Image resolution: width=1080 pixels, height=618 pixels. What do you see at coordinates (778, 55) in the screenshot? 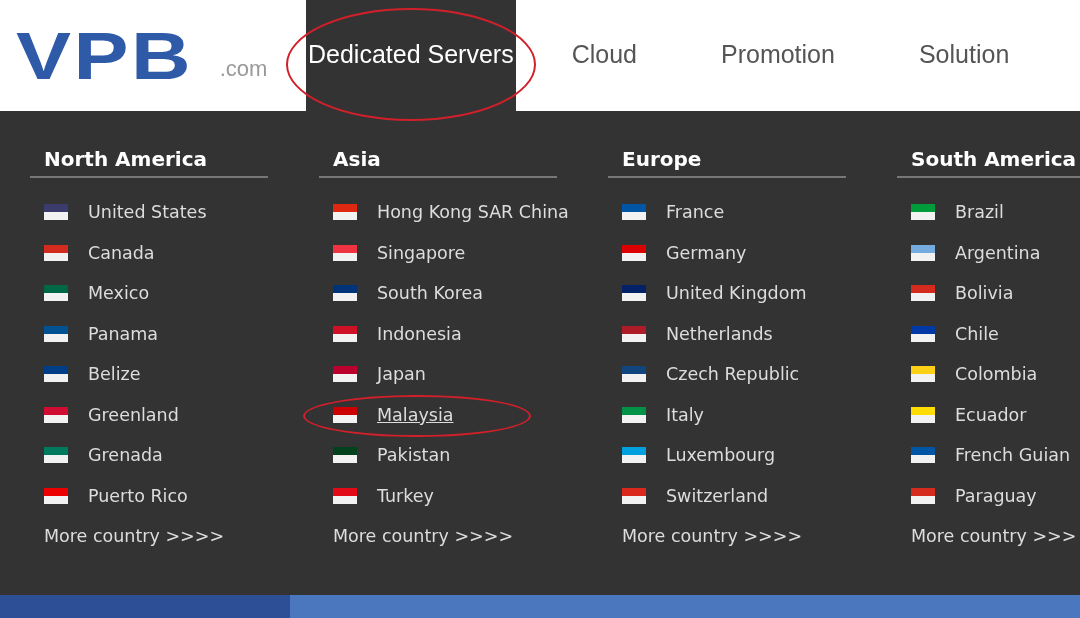
I see `nav-tab: Promotion` at bounding box center [778, 55].